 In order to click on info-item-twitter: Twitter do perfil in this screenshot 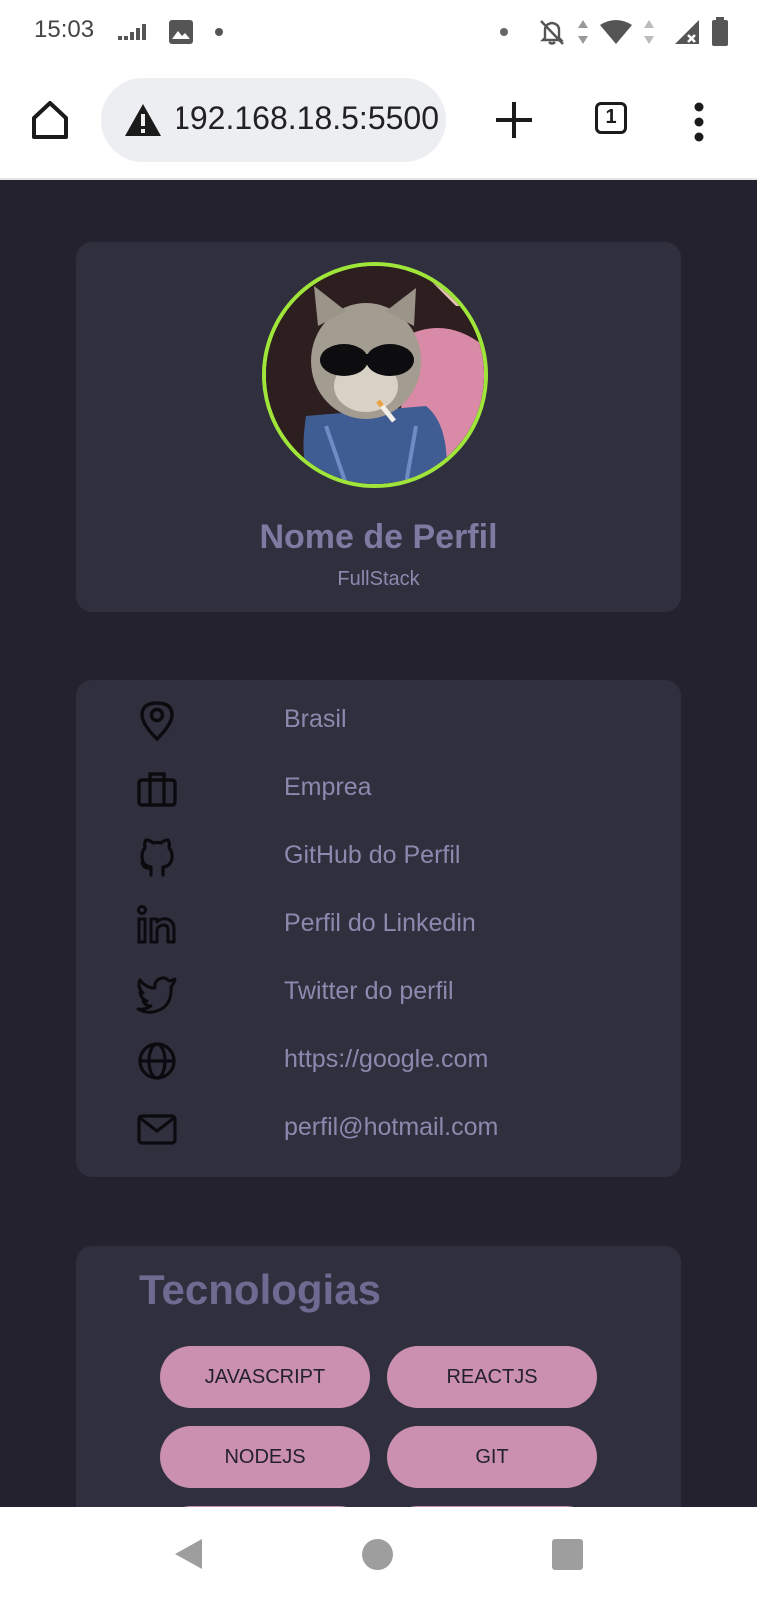, I will do `click(396, 994)`.